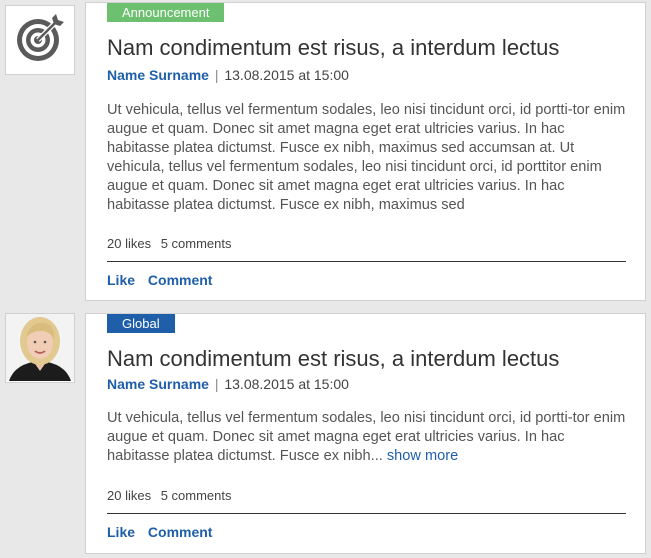 This screenshot has width=651, height=558. Describe the element at coordinates (422, 456) in the screenshot. I see `show-more-link: show more` at that location.